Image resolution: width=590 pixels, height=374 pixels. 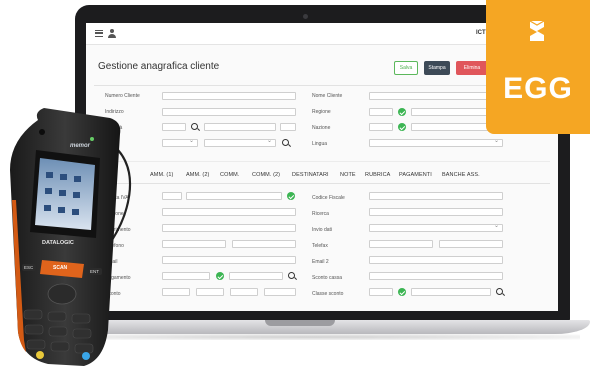 What do you see at coordinates (305, 16) in the screenshot?
I see `camera-icon` at bounding box center [305, 16].